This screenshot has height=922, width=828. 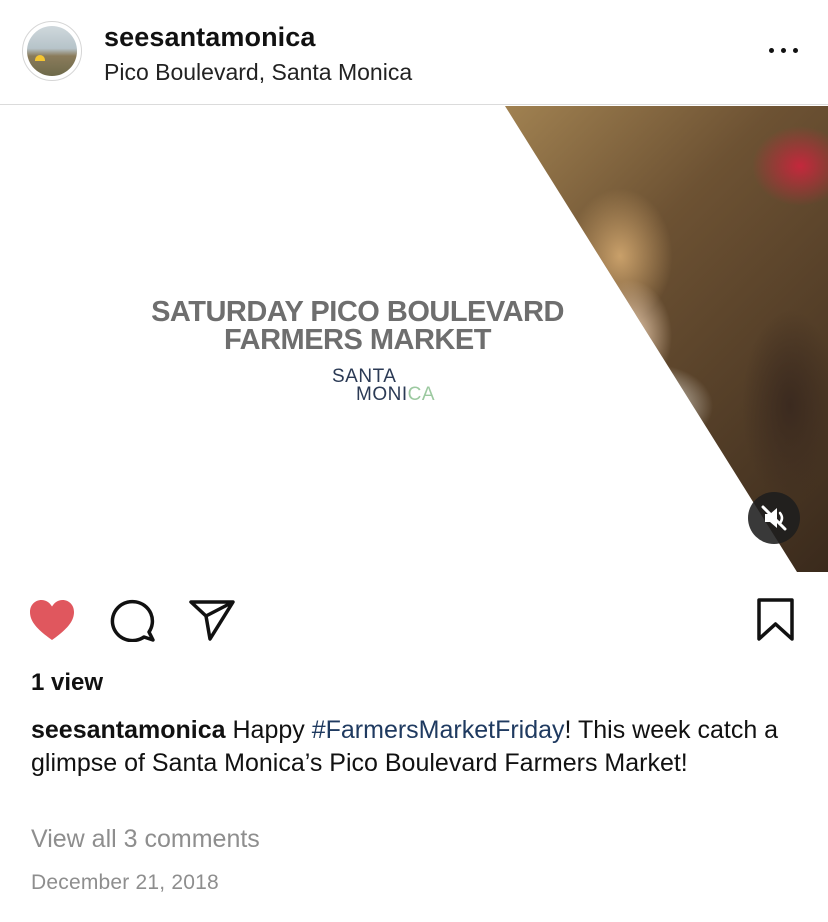 I want to click on view-count: 1 view, so click(x=67, y=683).